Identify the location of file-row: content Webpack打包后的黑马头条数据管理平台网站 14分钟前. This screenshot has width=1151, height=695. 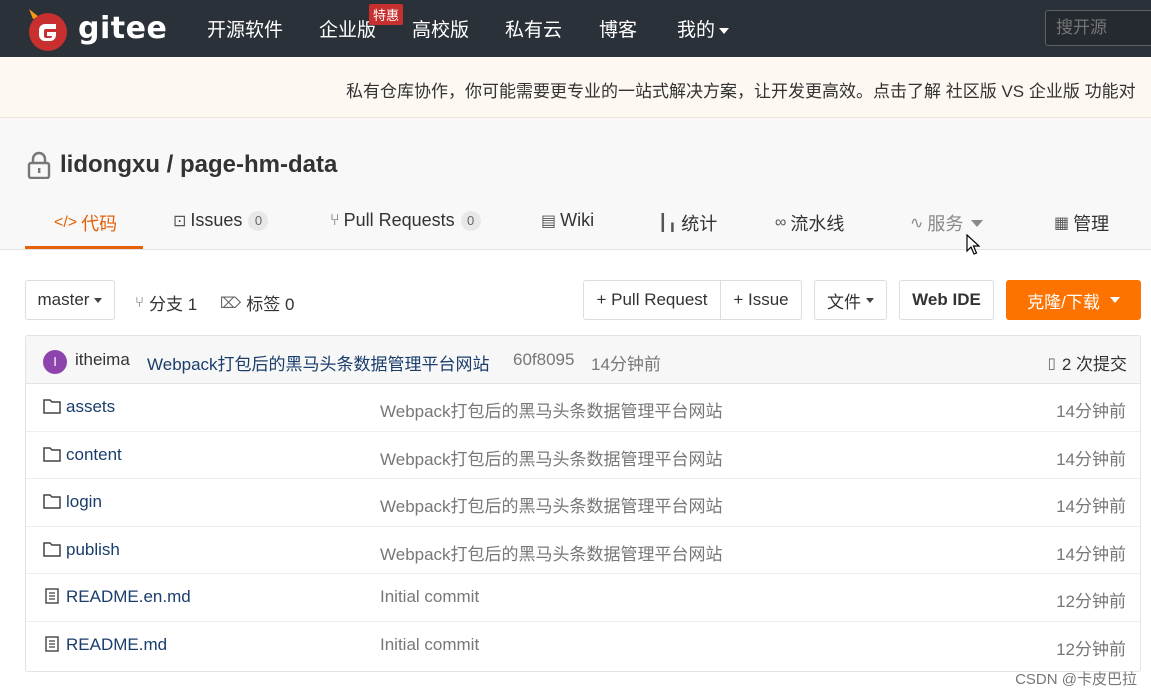
(583, 455).